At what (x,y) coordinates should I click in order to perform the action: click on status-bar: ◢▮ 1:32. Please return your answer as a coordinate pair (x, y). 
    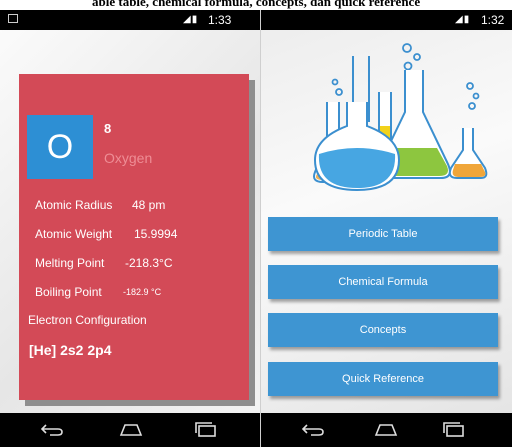
    Looking at the image, I should click on (386, 20).